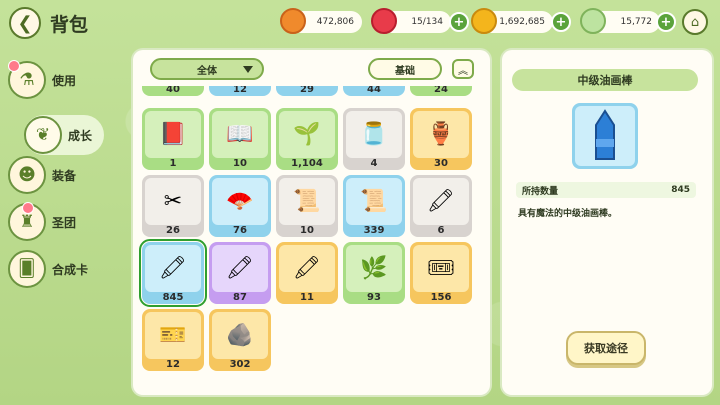  I want to click on get-source-button: 获取途径, so click(606, 348).